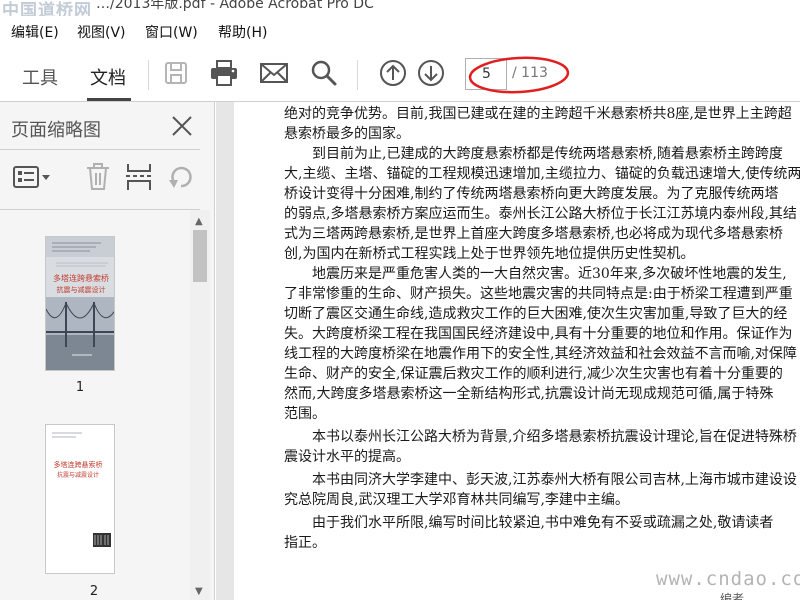  What do you see at coordinates (94, 591) in the screenshot?
I see `thumbnail-label: 2` at bounding box center [94, 591].